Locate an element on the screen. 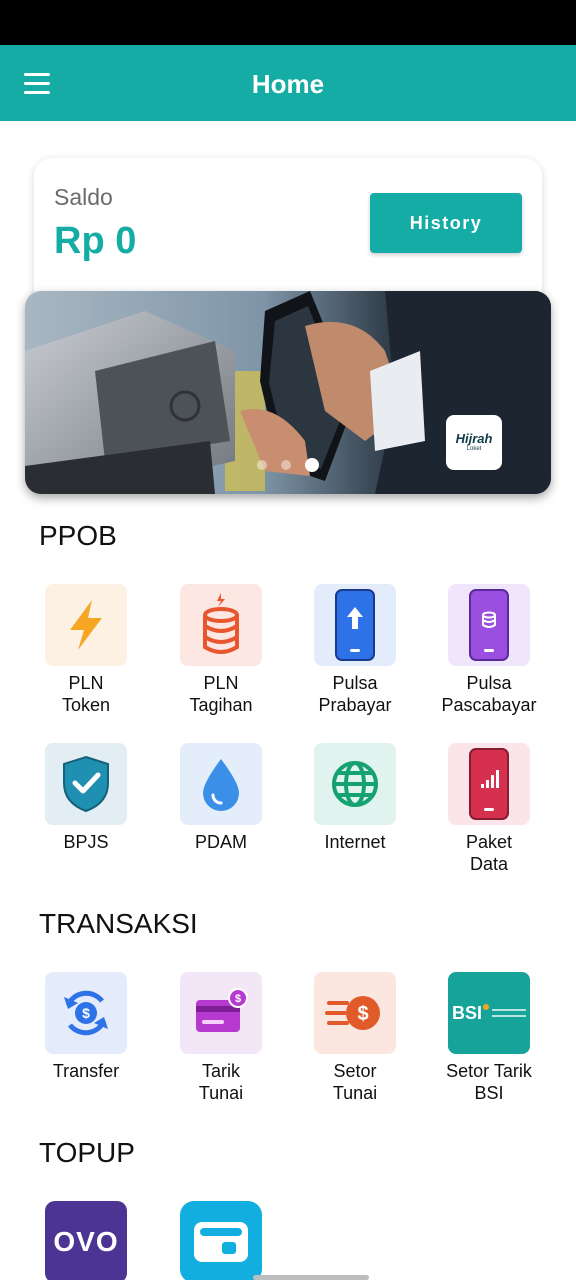 The image size is (576, 1280). menu-item-label: Pulsa Pascabayar is located at coordinates (489, 694).